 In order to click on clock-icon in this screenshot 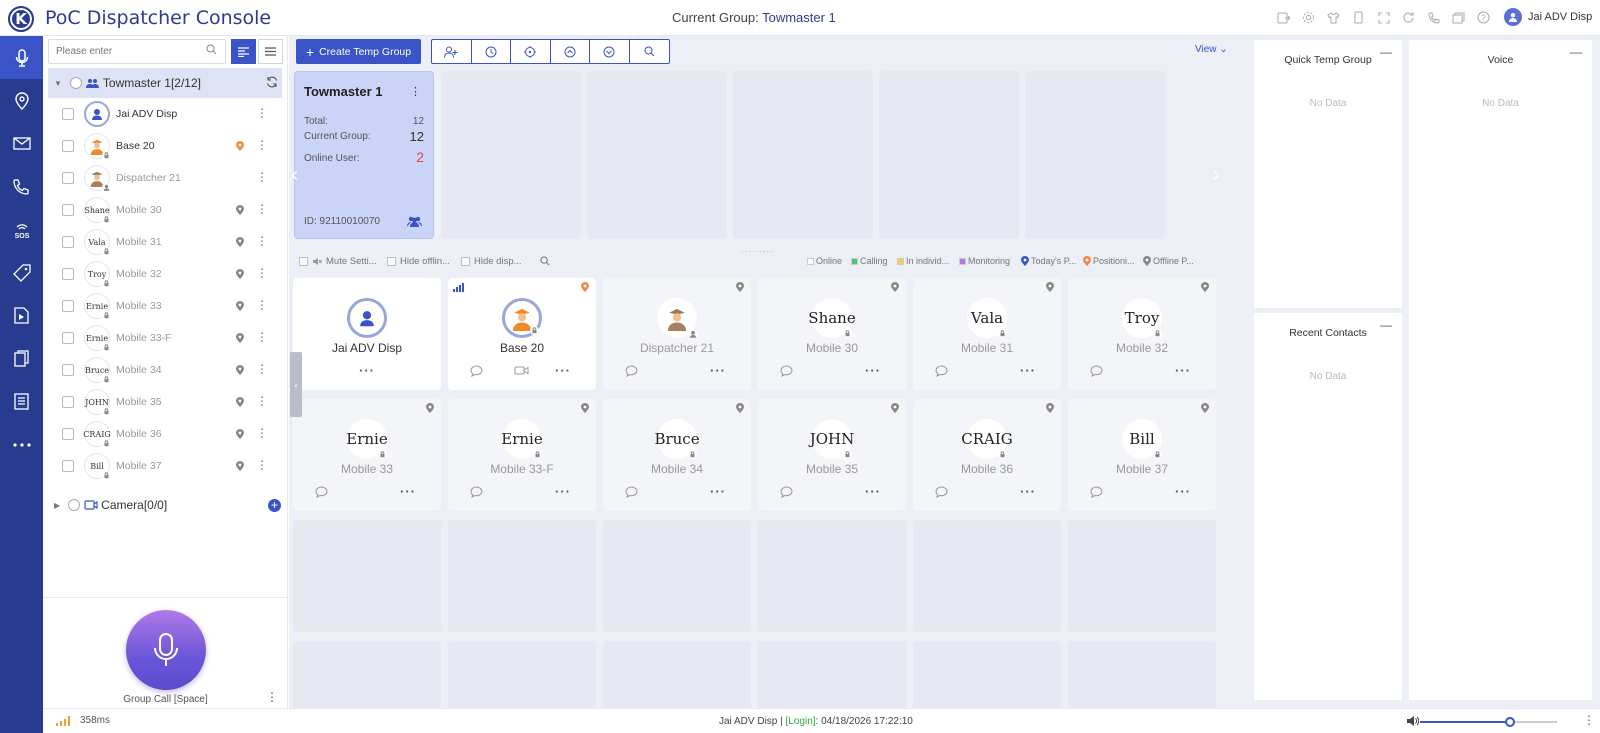, I will do `click(491, 51)`.